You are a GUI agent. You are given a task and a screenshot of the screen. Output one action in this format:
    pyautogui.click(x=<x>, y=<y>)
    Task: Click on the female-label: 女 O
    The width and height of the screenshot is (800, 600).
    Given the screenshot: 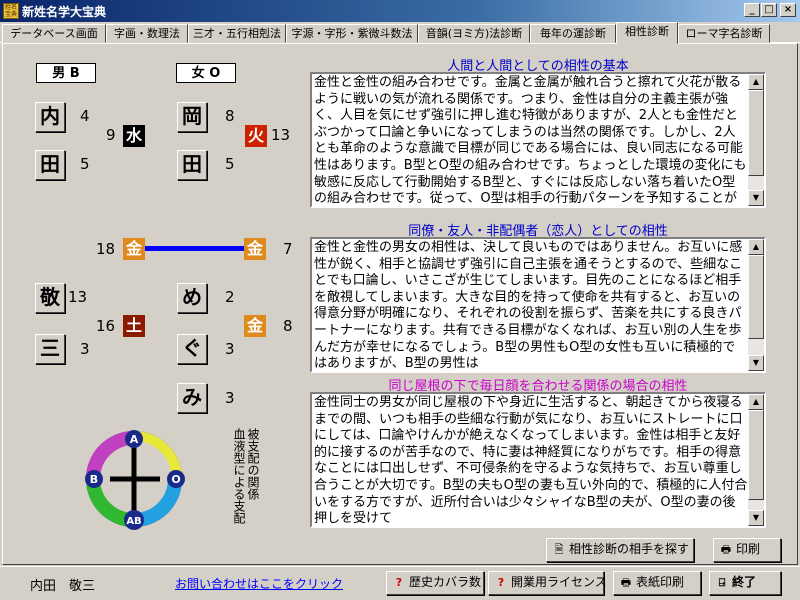 What is the action you would take?
    pyautogui.click(x=206, y=73)
    